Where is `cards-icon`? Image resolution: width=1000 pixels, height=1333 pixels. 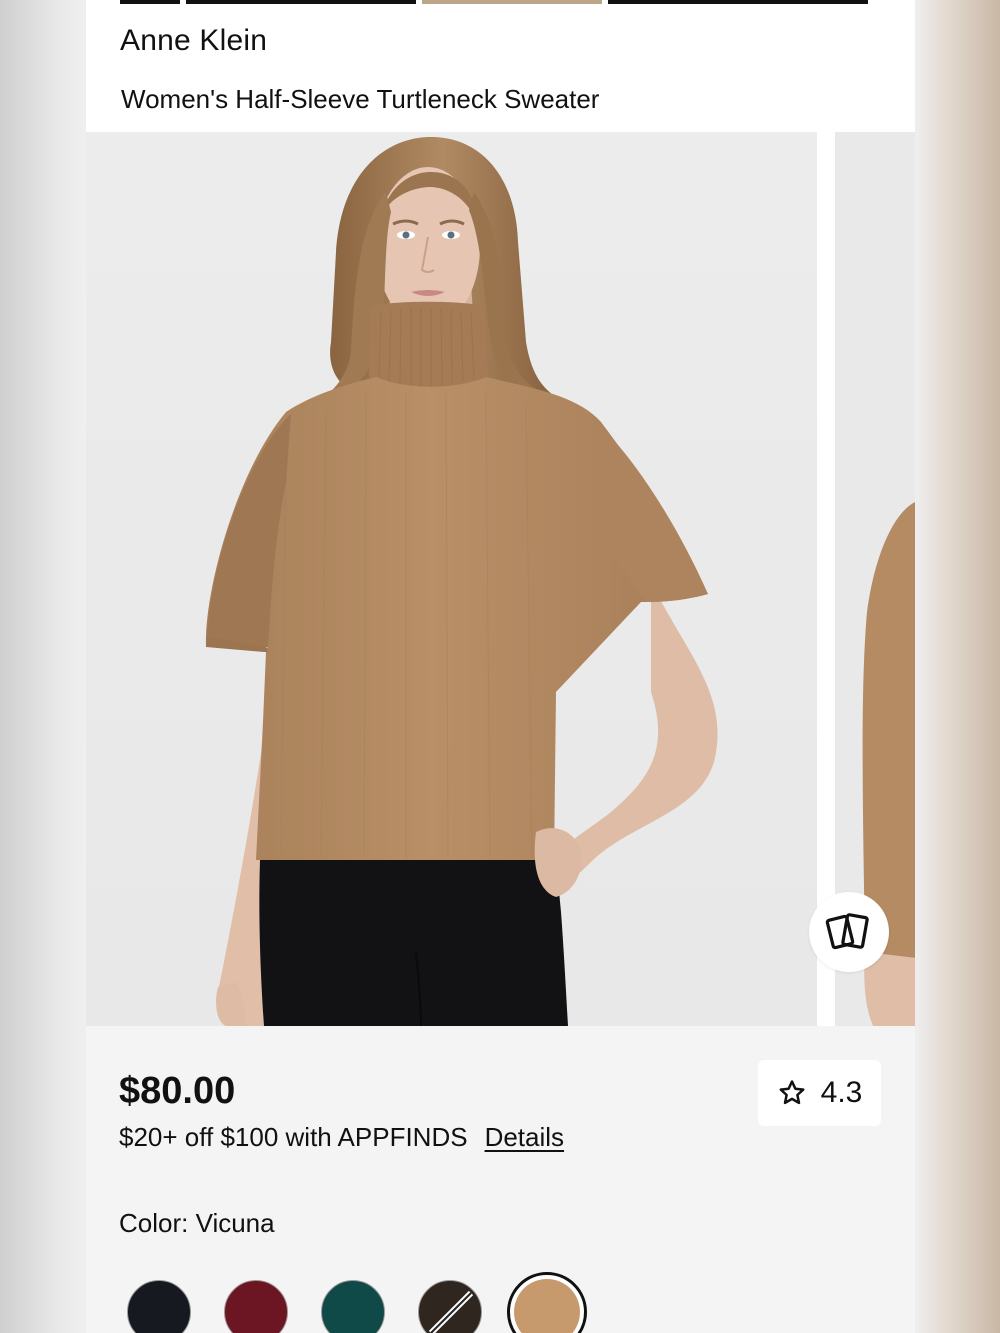
cards-icon is located at coordinates (847, 931).